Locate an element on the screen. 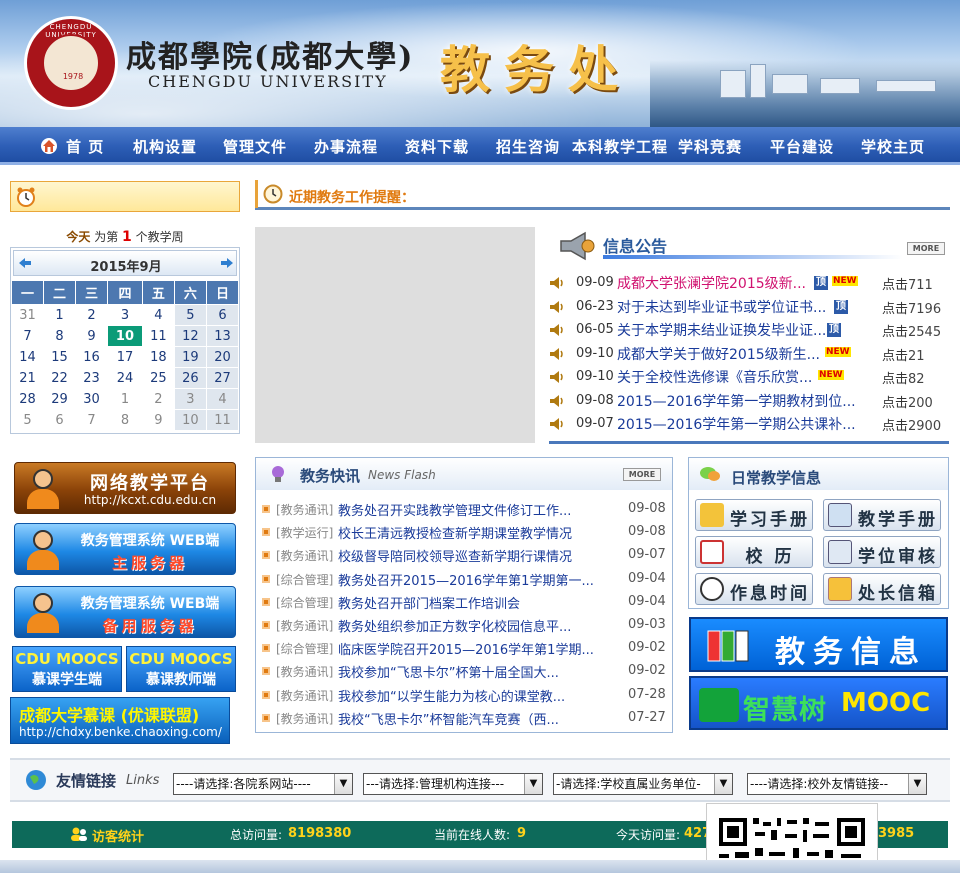 This screenshot has height=873, width=960. nav-admissions: 招生咨询 is located at coordinates (528, 146).